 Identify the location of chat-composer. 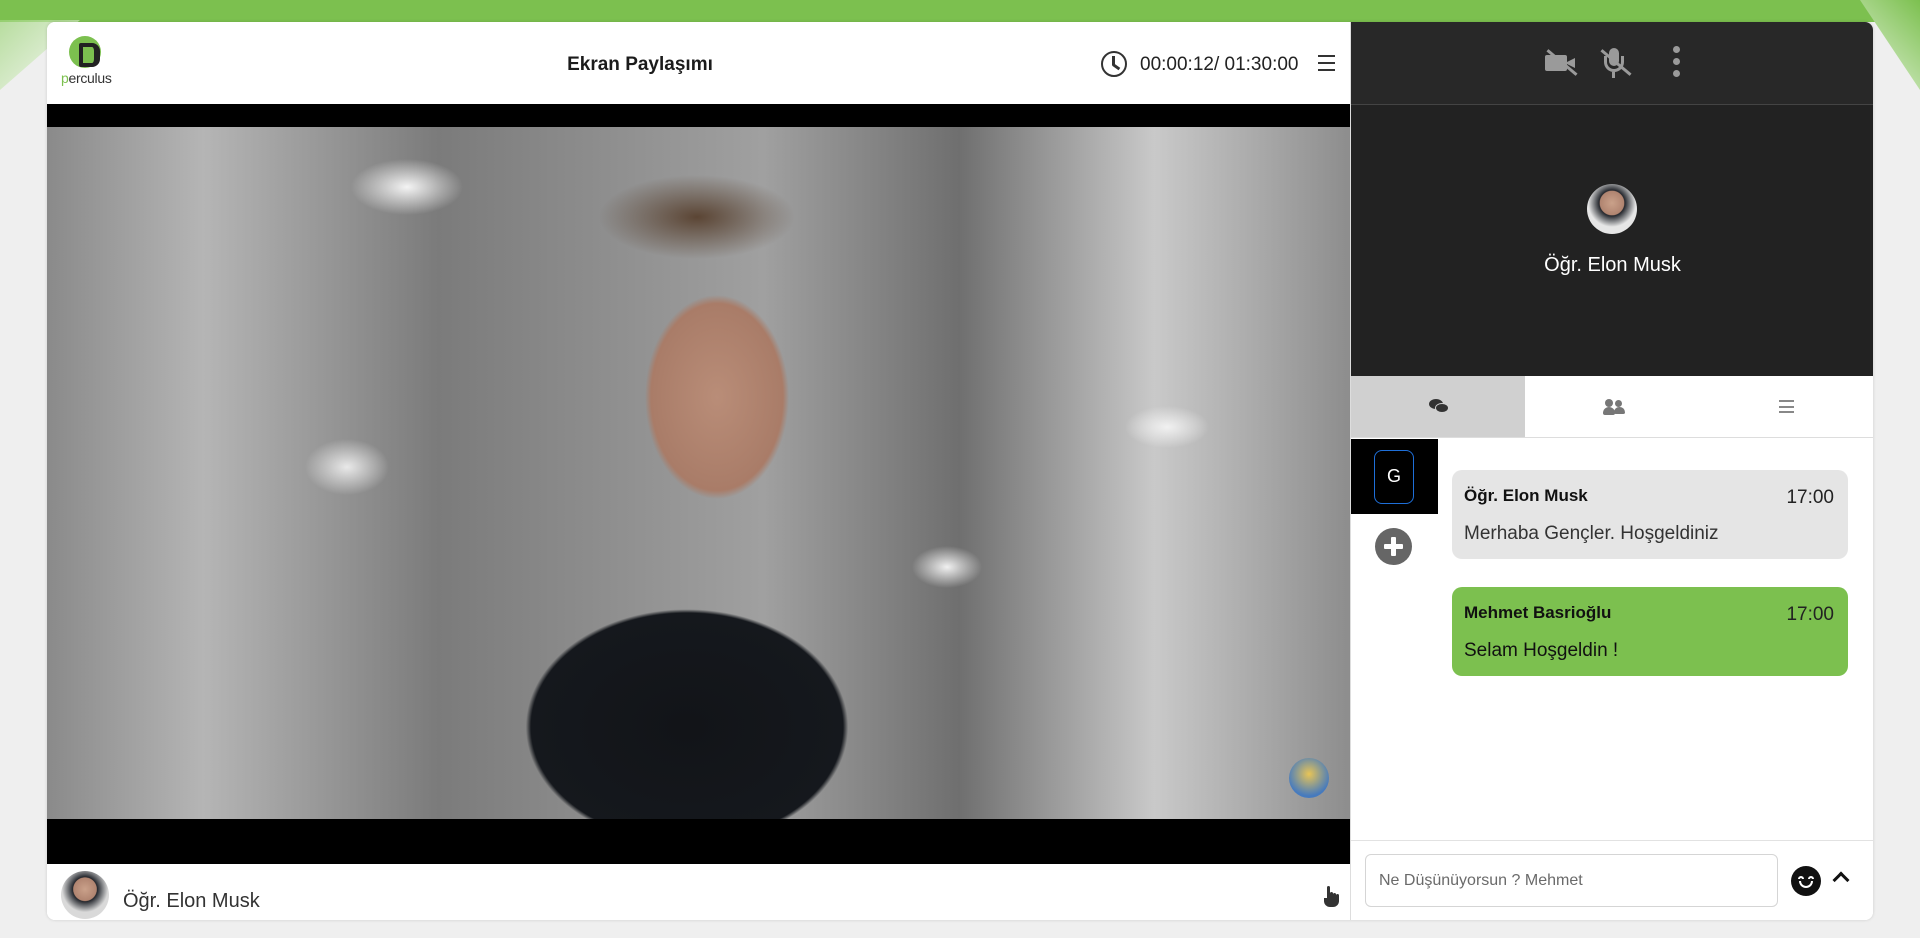
(1612, 880).